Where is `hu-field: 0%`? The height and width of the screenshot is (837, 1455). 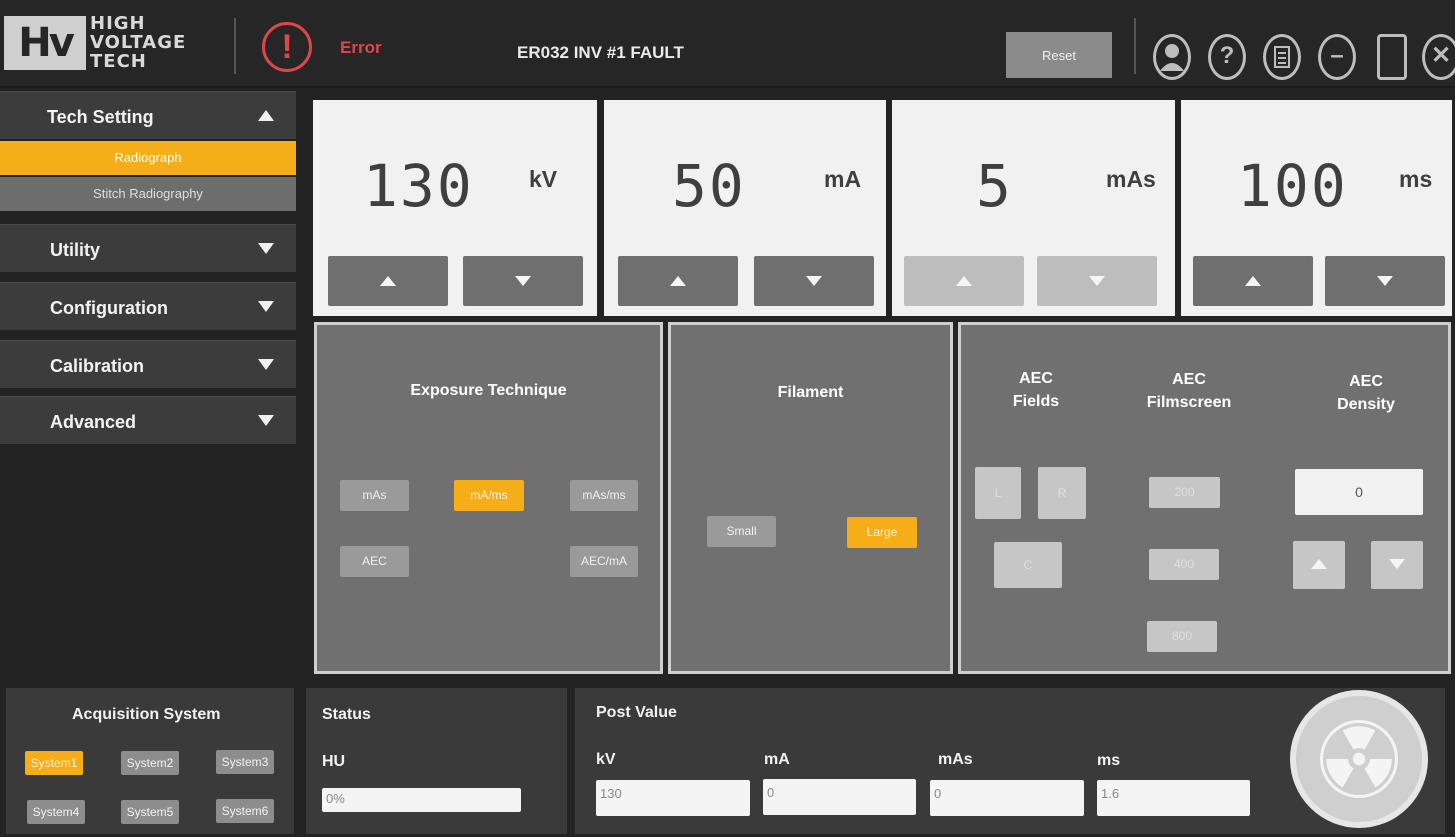
hu-field: 0% is located at coordinates (421, 800).